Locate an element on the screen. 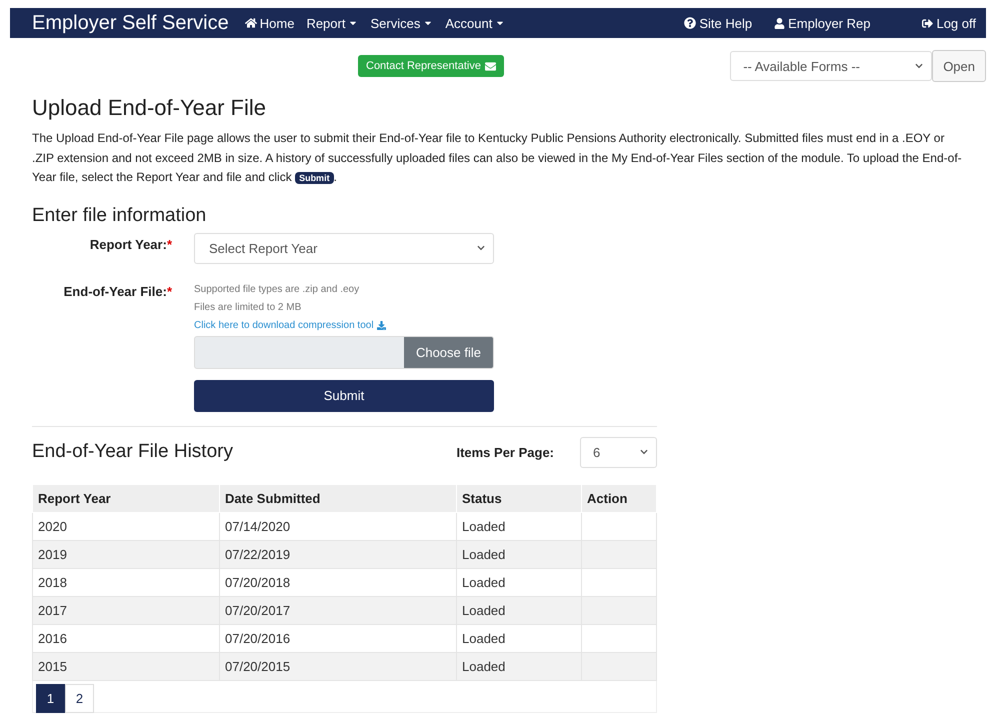 The height and width of the screenshot is (718, 996). table-cell: 2019 is located at coordinates (126, 554).